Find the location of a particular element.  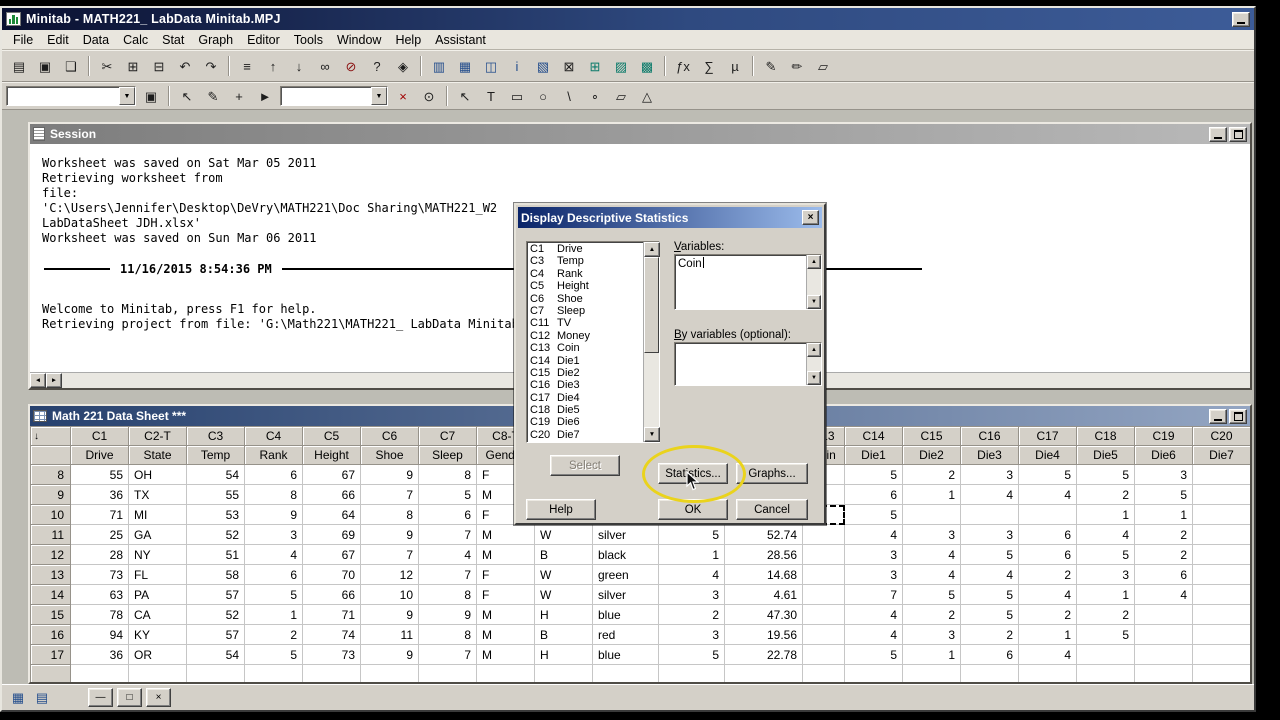

help-button: Help is located at coordinates (561, 509).